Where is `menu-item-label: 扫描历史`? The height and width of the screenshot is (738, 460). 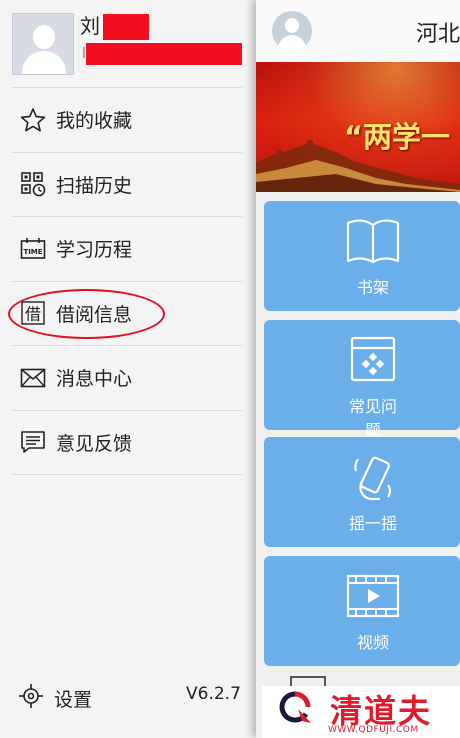
menu-item-label: 扫描历史 is located at coordinates (94, 185).